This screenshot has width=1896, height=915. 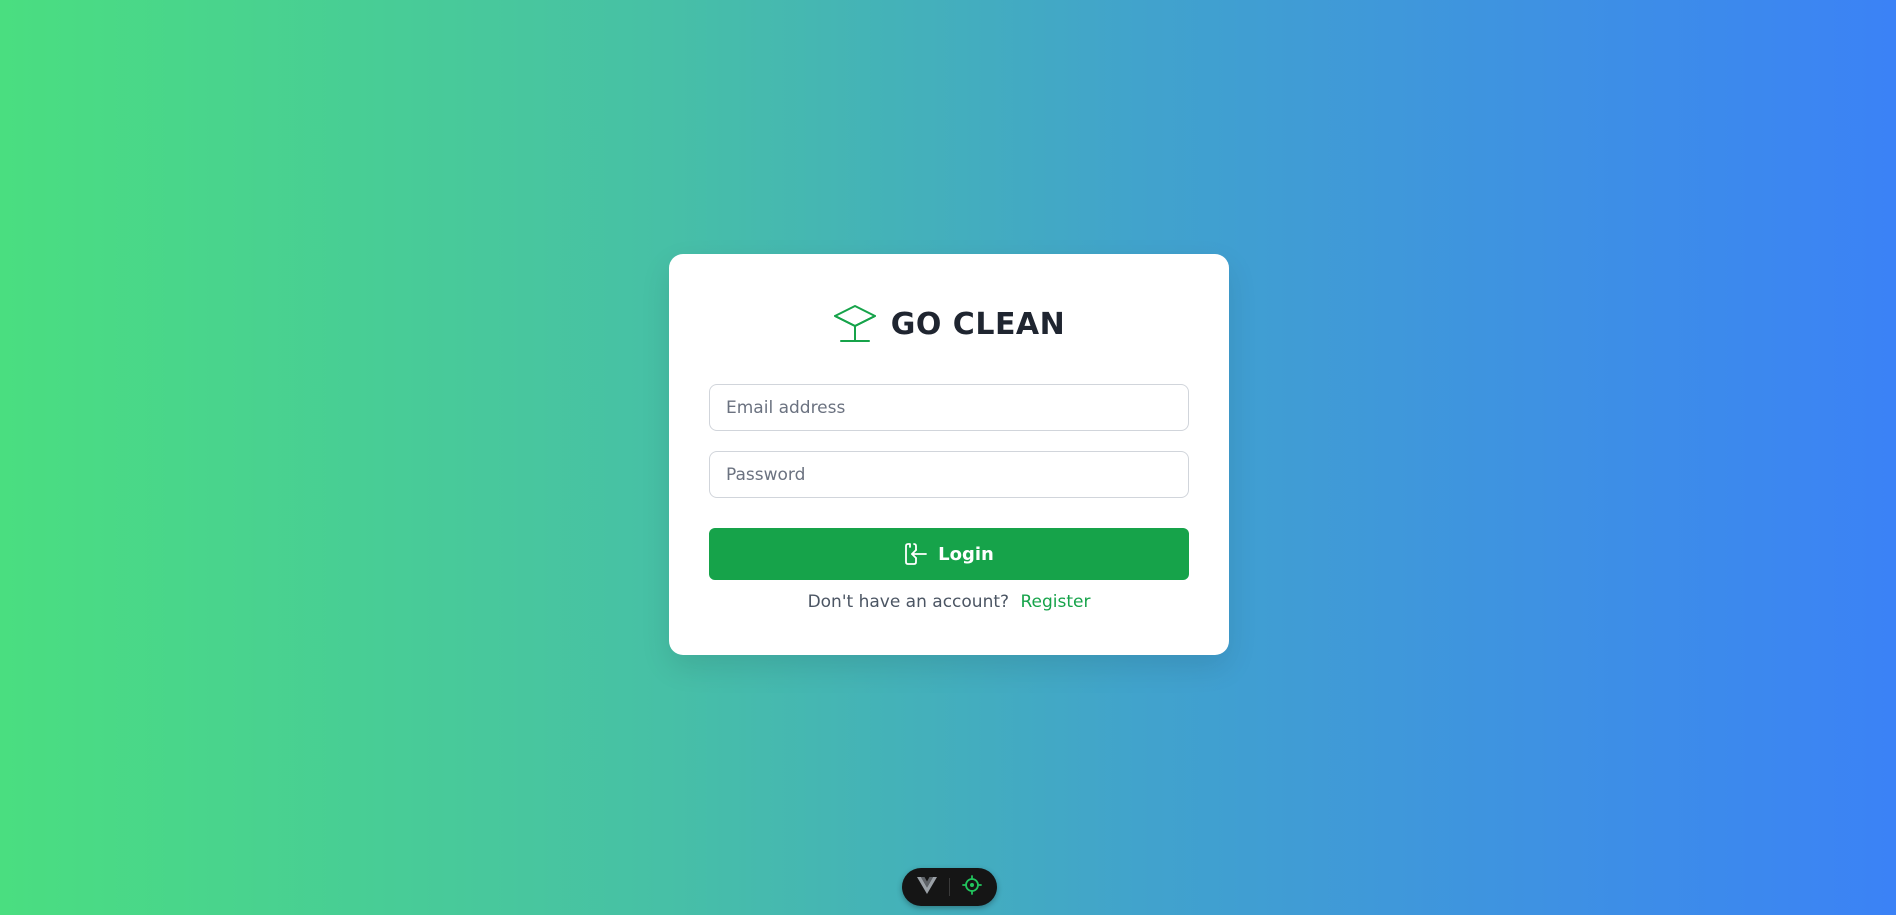 I want to click on inspect-button, so click(x=972, y=887).